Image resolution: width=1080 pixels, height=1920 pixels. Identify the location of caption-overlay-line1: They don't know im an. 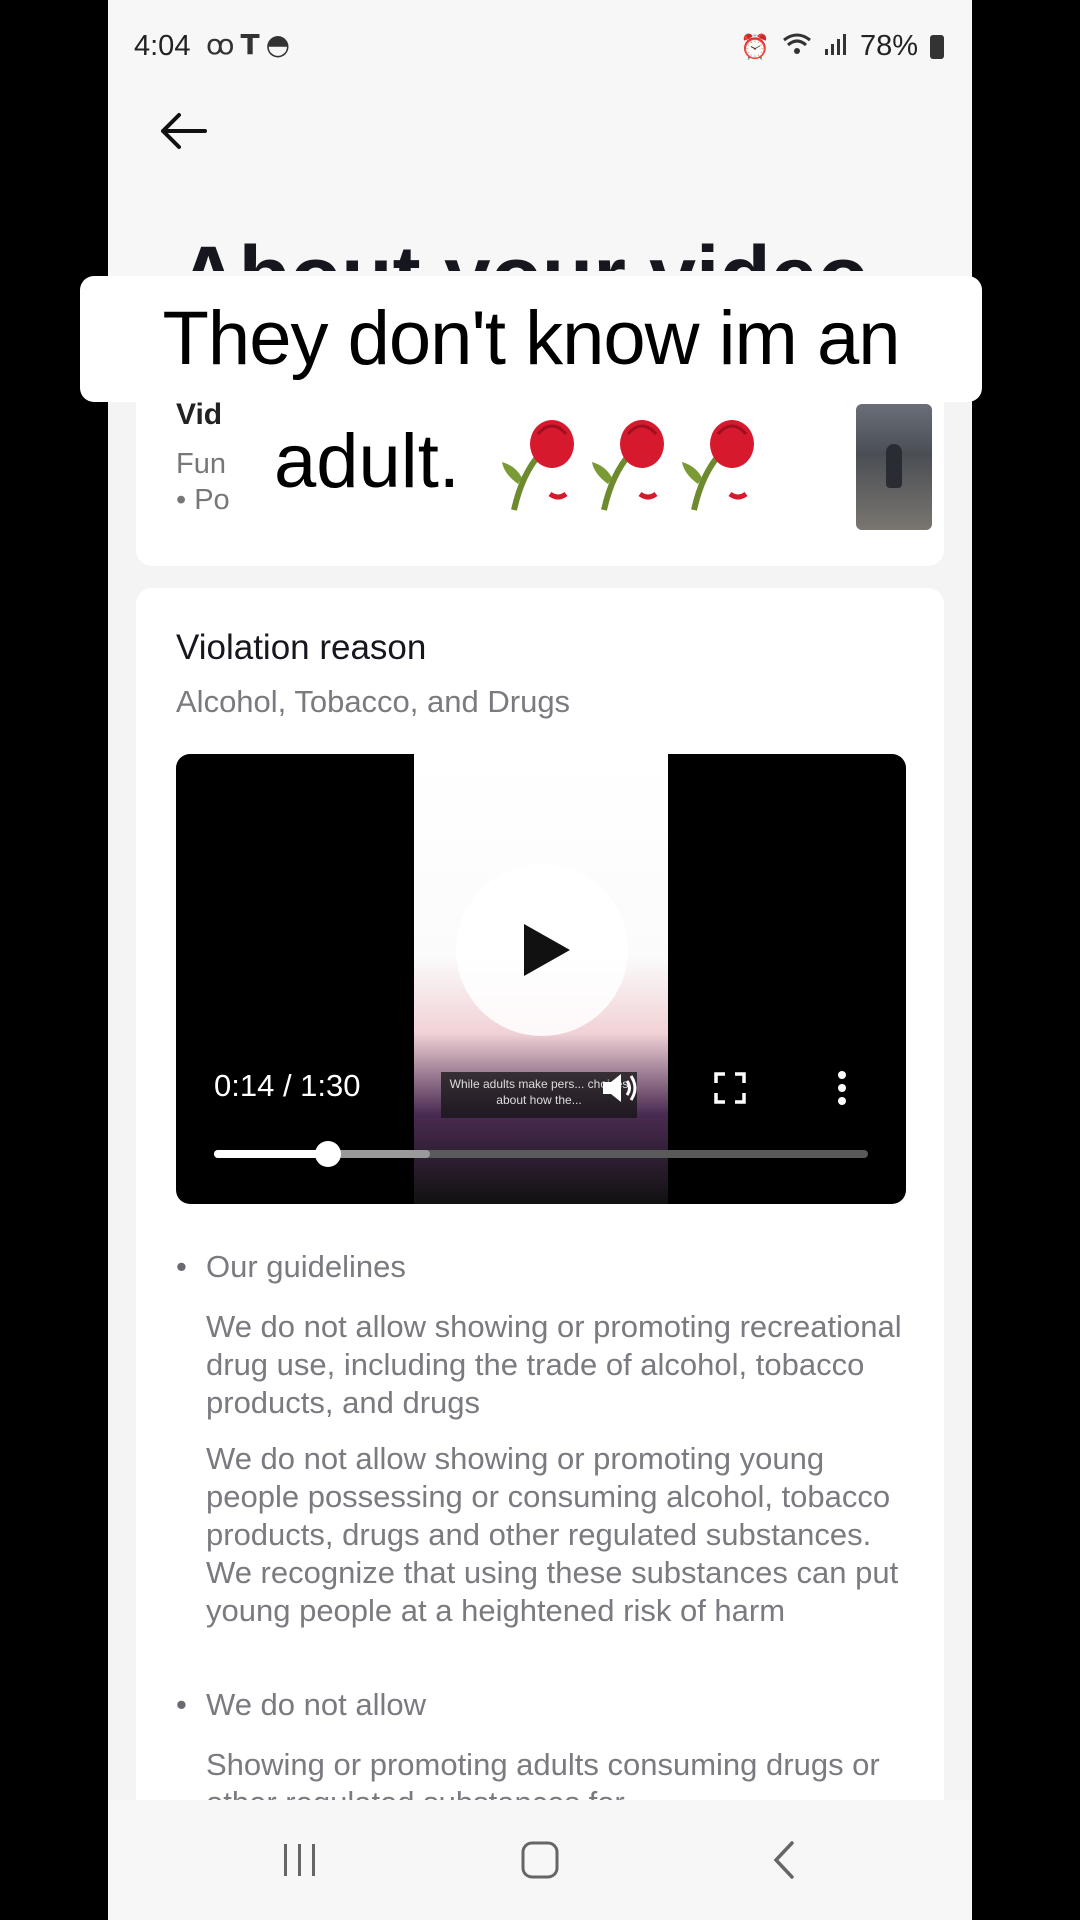
(531, 339).